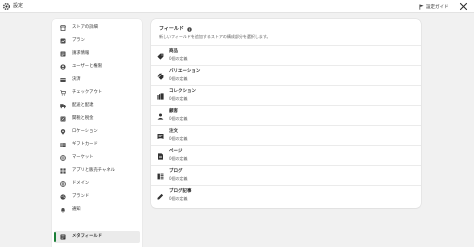 Image resolution: width=474 pixels, height=247 pixels. Describe the element at coordinates (160, 156) in the screenshot. I see `page-icon` at that location.